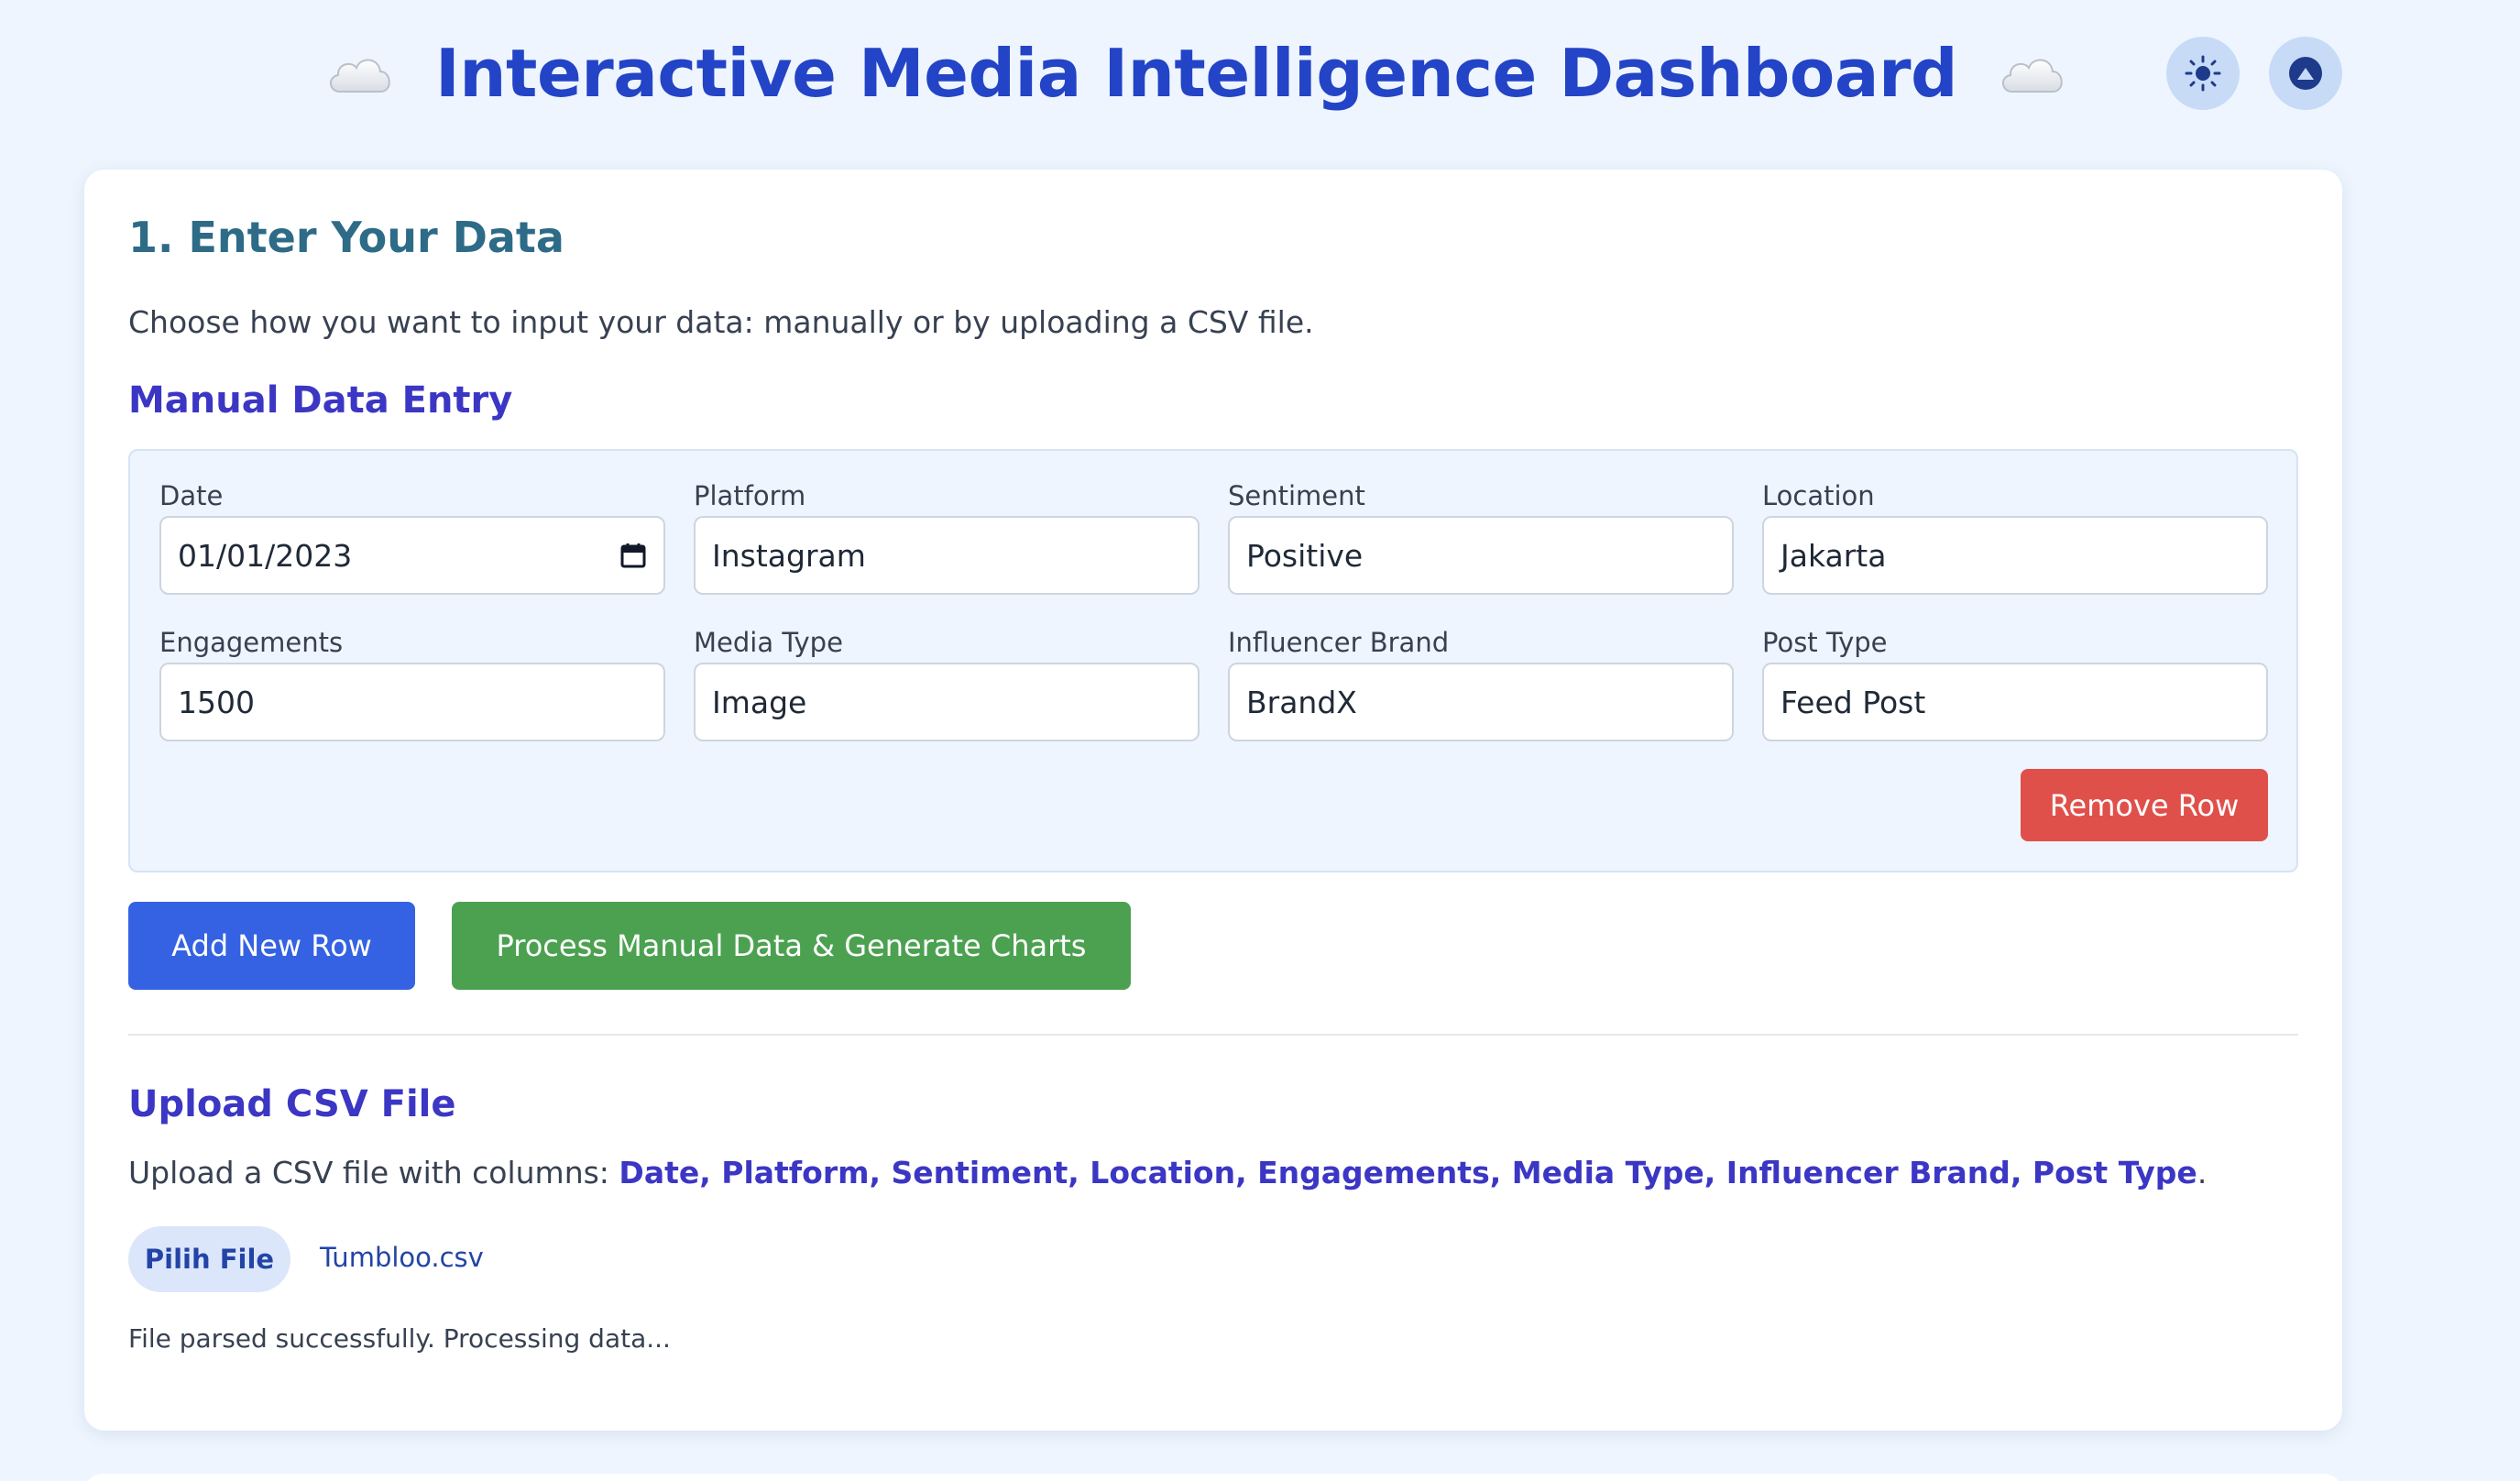 The height and width of the screenshot is (1481, 2520). Describe the element at coordinates (1296, 496) in the screenshot. I see `sentiment-label: Sentiment` at that location.